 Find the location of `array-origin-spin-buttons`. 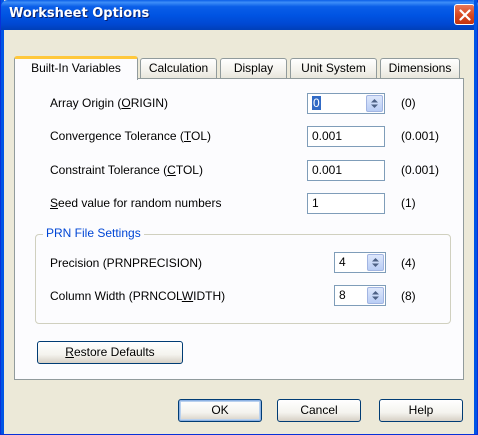

array-origin-spin-buttons is located at coordinates (374, 103).